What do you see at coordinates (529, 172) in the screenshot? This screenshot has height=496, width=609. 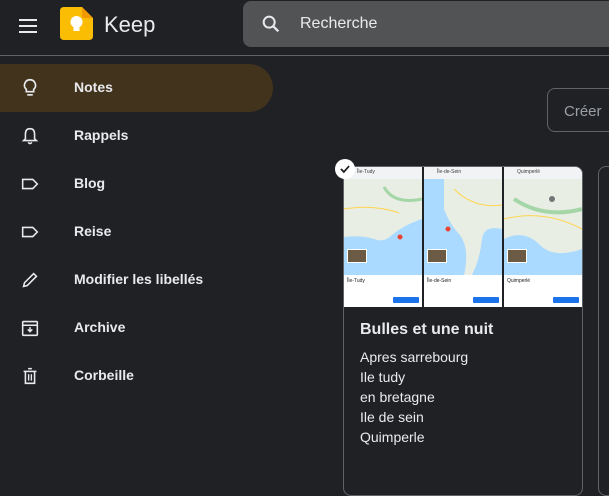 I see `thumbnail-header: Quimperlé` at bounding box center [529, 172].